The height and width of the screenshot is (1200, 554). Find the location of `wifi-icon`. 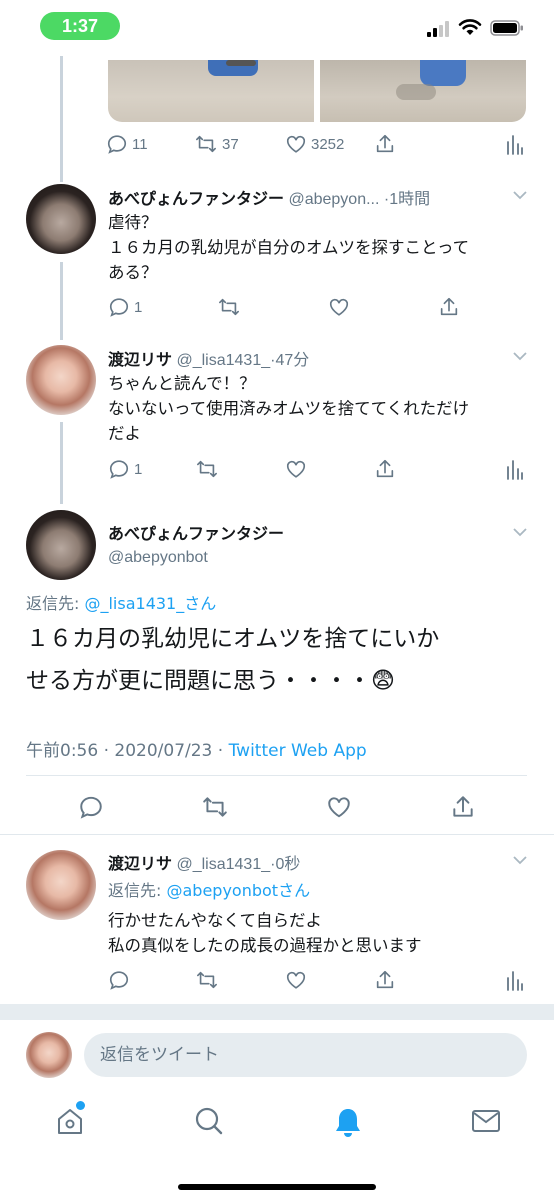

wifi-icon is located at coordinates (470, 27).